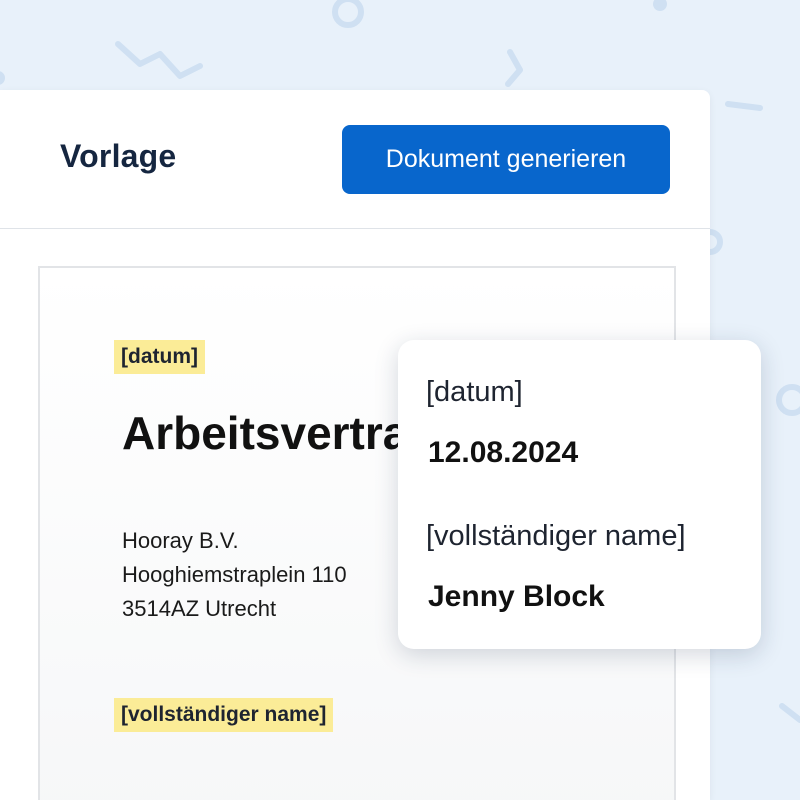  Describe the element at coordinates (279, 433) in the screenshot. I see `document-heading: Arbeitsvertrag` at that location.